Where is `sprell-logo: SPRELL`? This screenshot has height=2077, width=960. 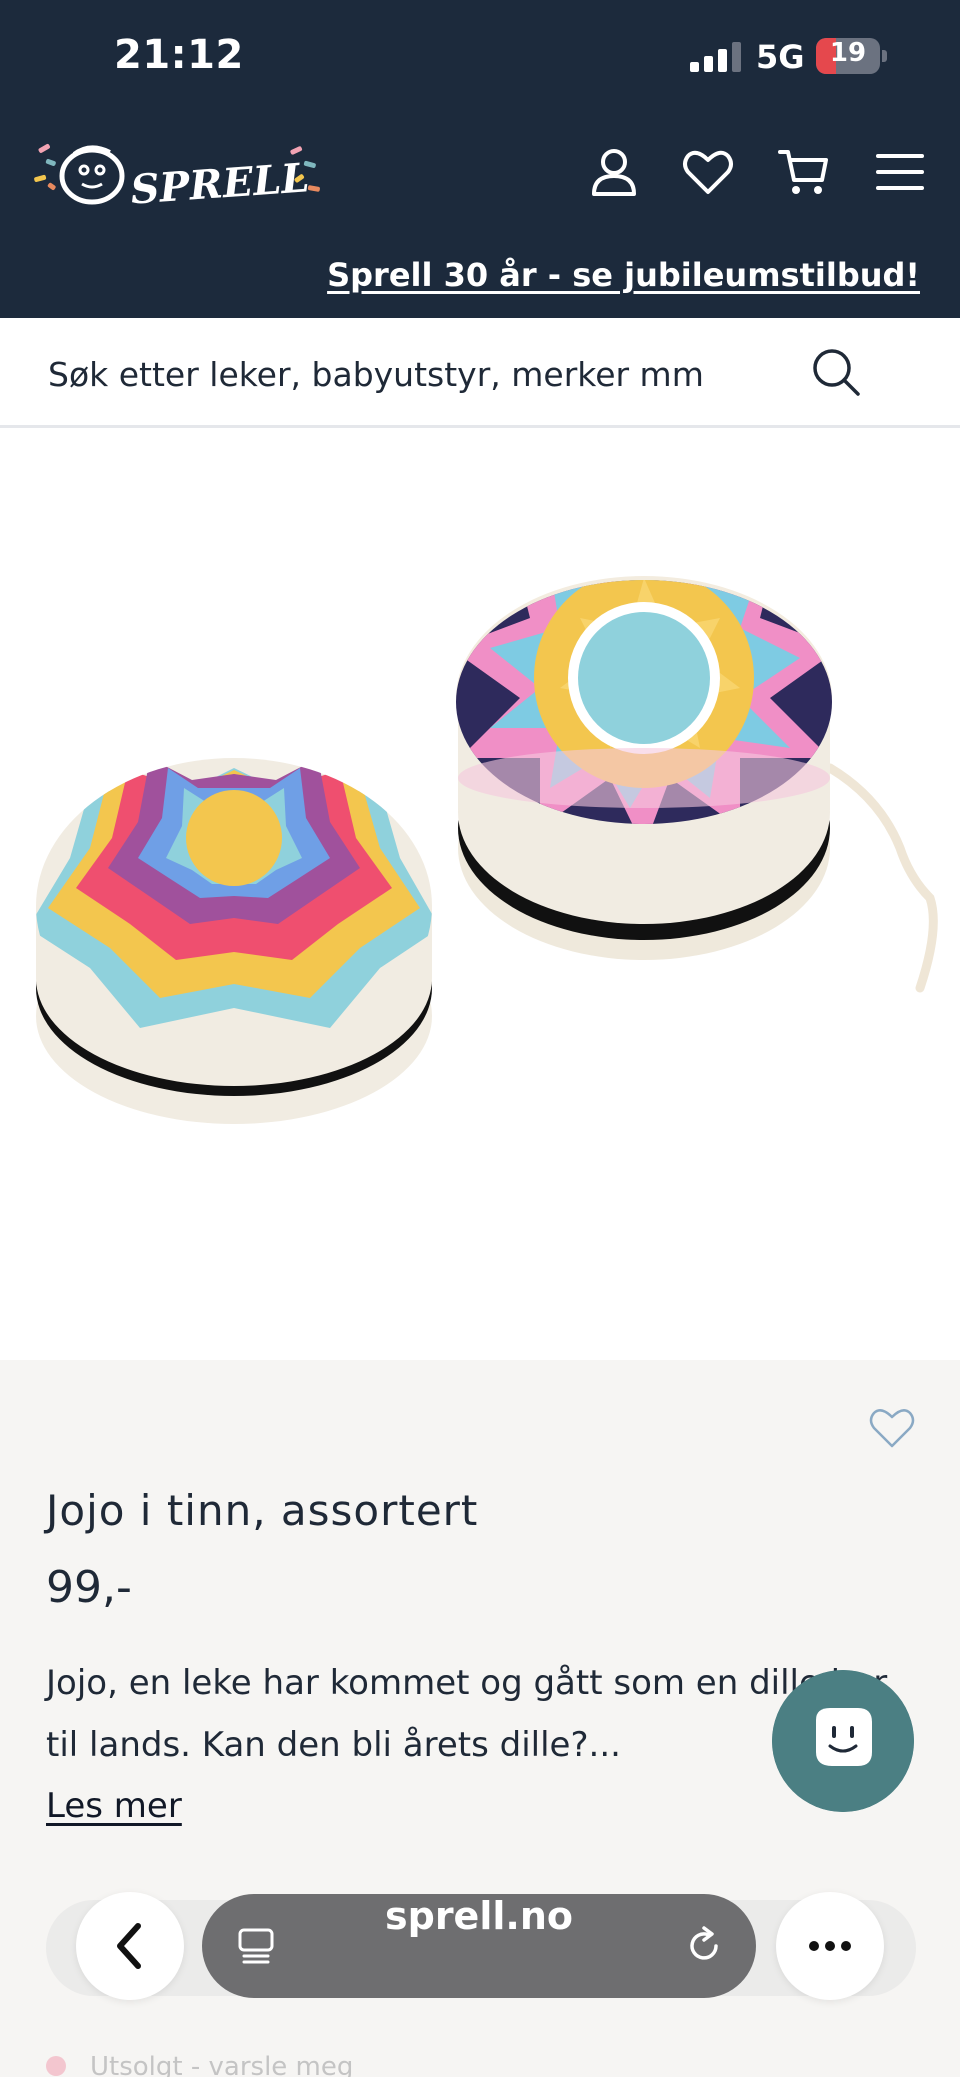
sprell-logo: SPRELL is located at coordinates (182, 174).